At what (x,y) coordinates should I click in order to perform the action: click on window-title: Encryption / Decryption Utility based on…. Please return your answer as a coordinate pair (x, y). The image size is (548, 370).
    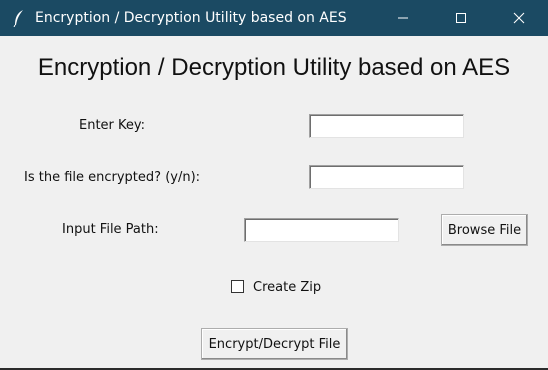
    Looking at the image, I should click on (191, 18).